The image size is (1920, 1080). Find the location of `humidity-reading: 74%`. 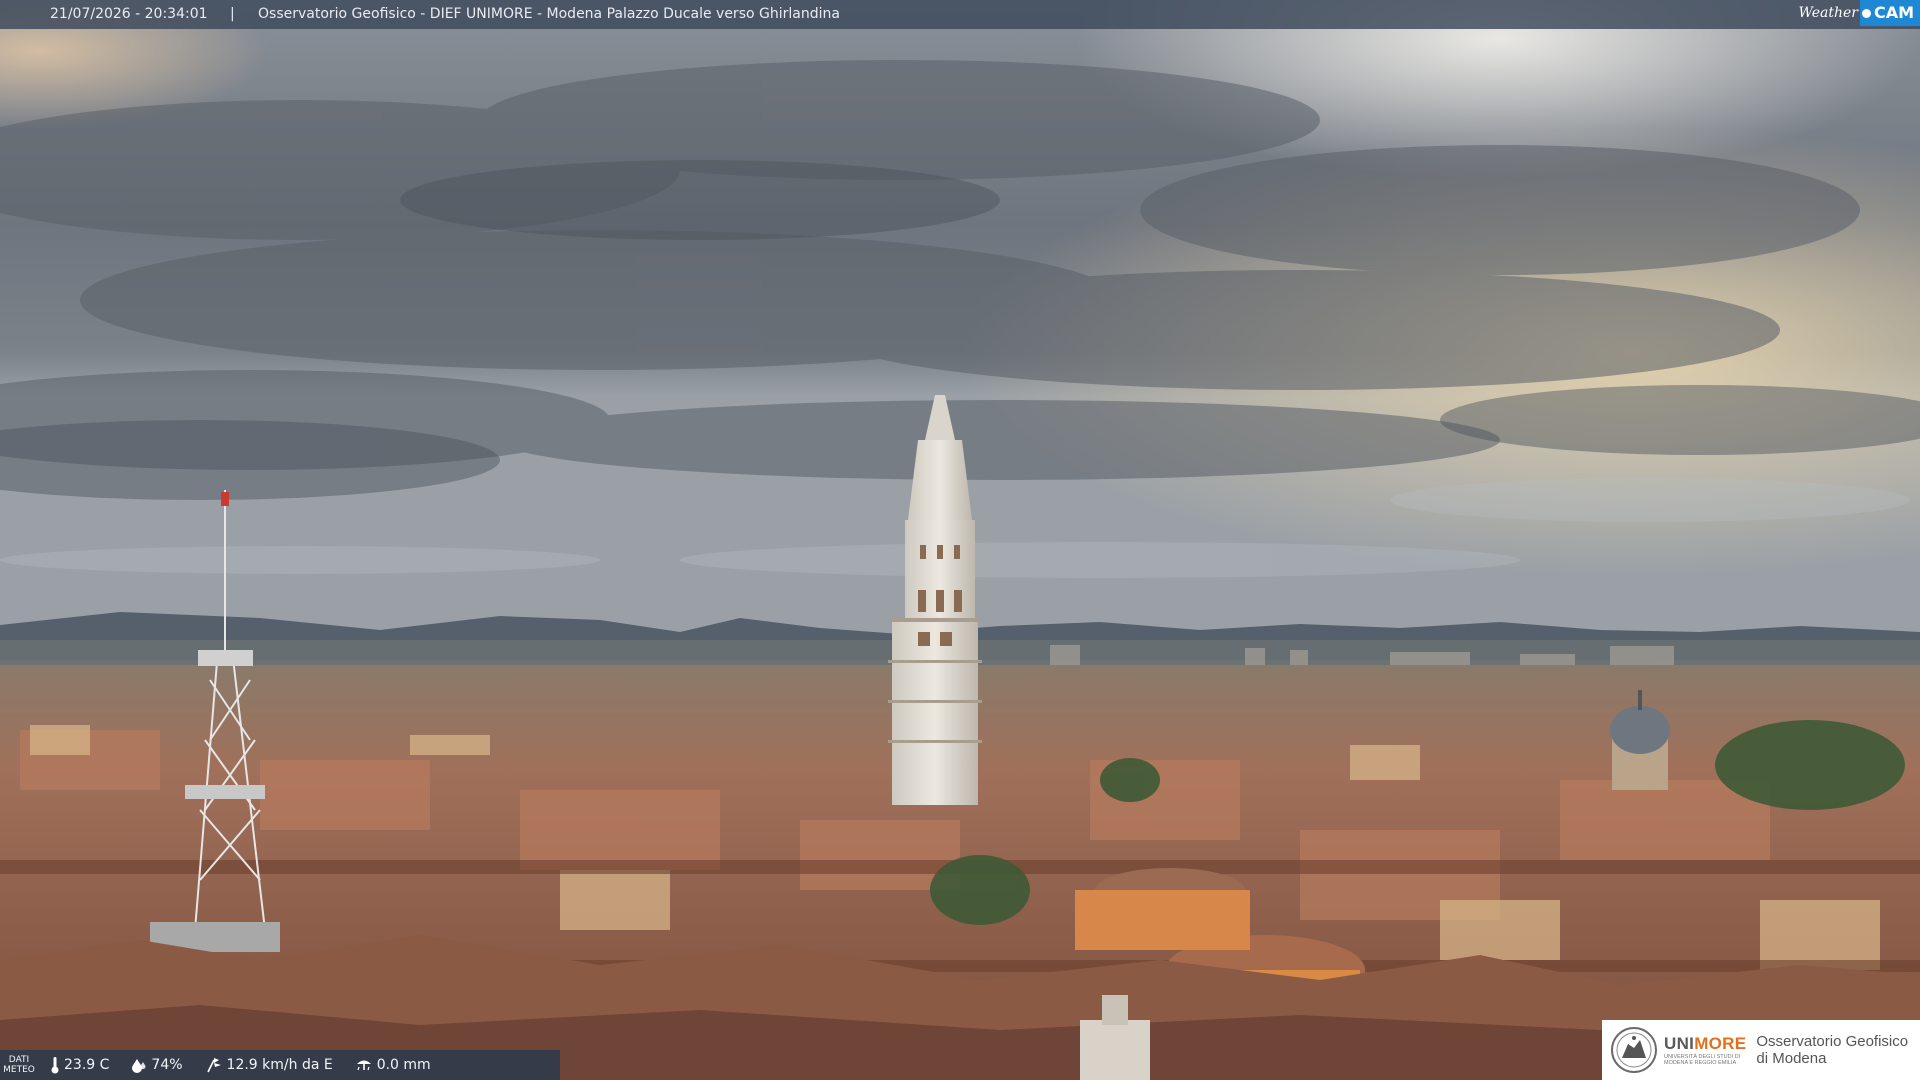

humidity-reading: 74% is located at coordinates (157, 1065).